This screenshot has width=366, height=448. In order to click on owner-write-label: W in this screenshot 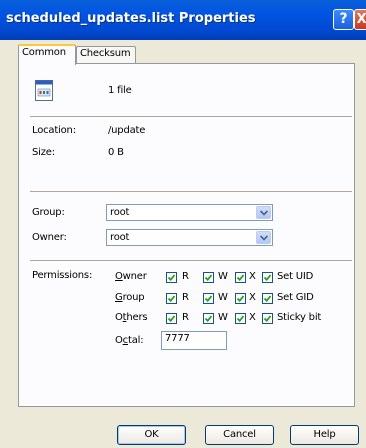, I will do `click(223, 276)`.